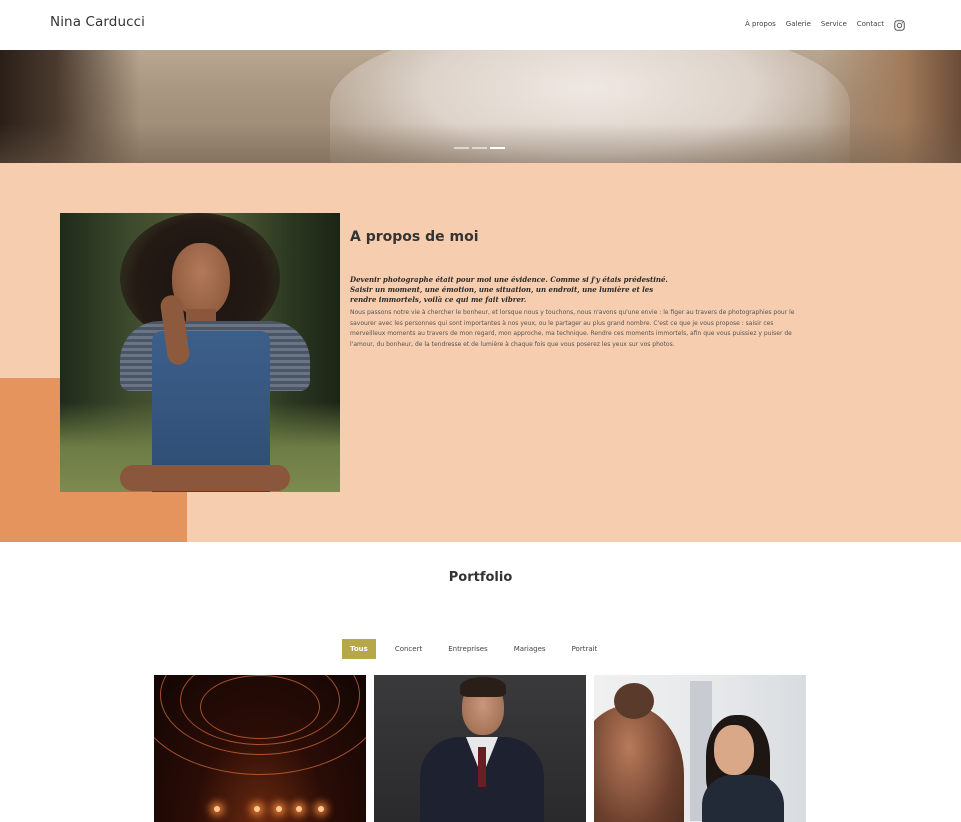  Describe the element at coordinates (468, 649) in the screenshot. I see `filter-entreprises: Entreprises` at that location.